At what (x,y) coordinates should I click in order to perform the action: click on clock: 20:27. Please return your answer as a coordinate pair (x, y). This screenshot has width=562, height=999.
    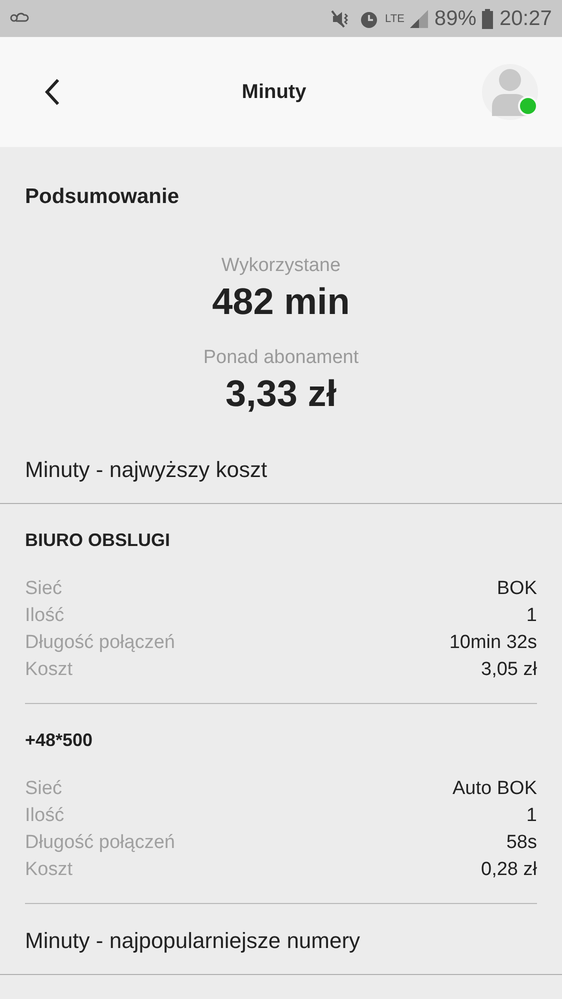
    Looking at the image, I should click on (525, 18).